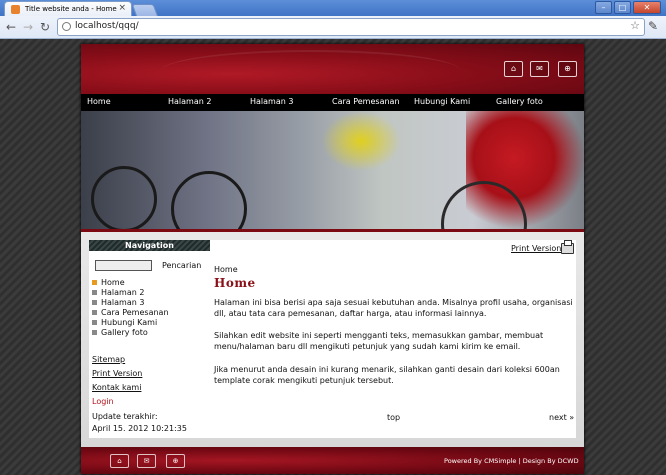  I want to click on top-link: top, so click(393, 417).